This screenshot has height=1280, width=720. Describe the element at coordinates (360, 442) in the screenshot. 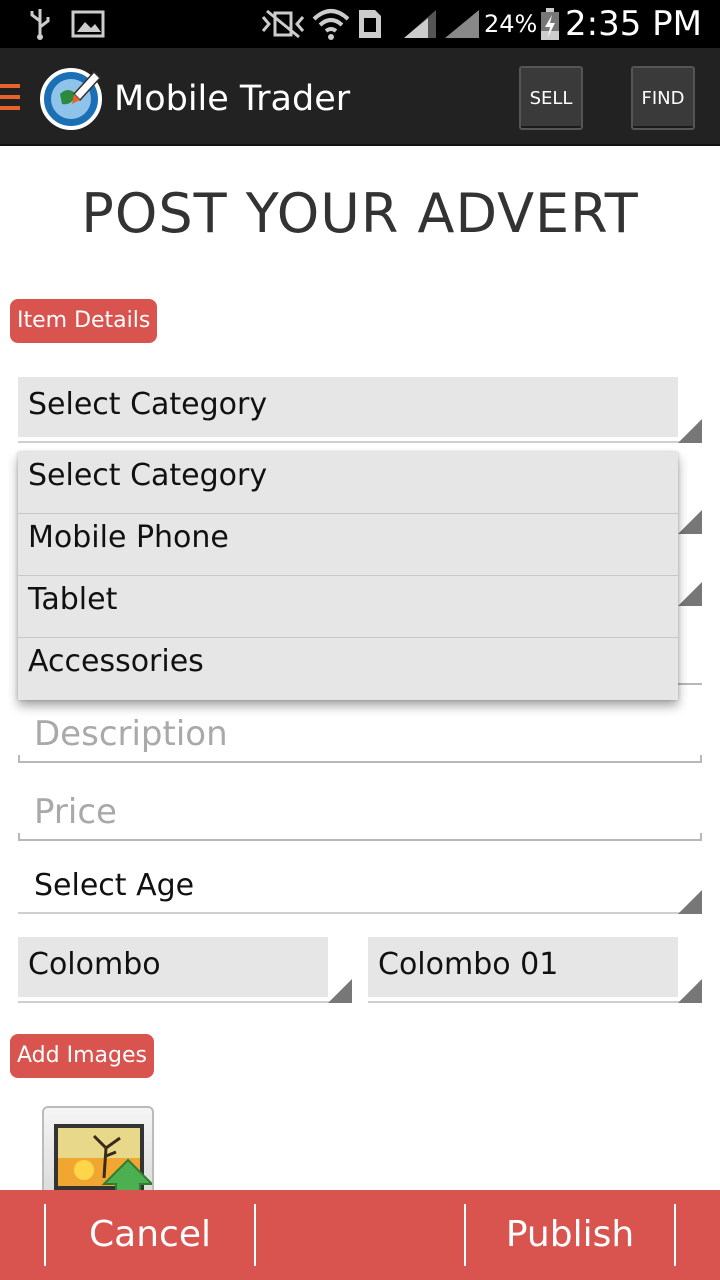

I see `category-spinner-underline` at that location.